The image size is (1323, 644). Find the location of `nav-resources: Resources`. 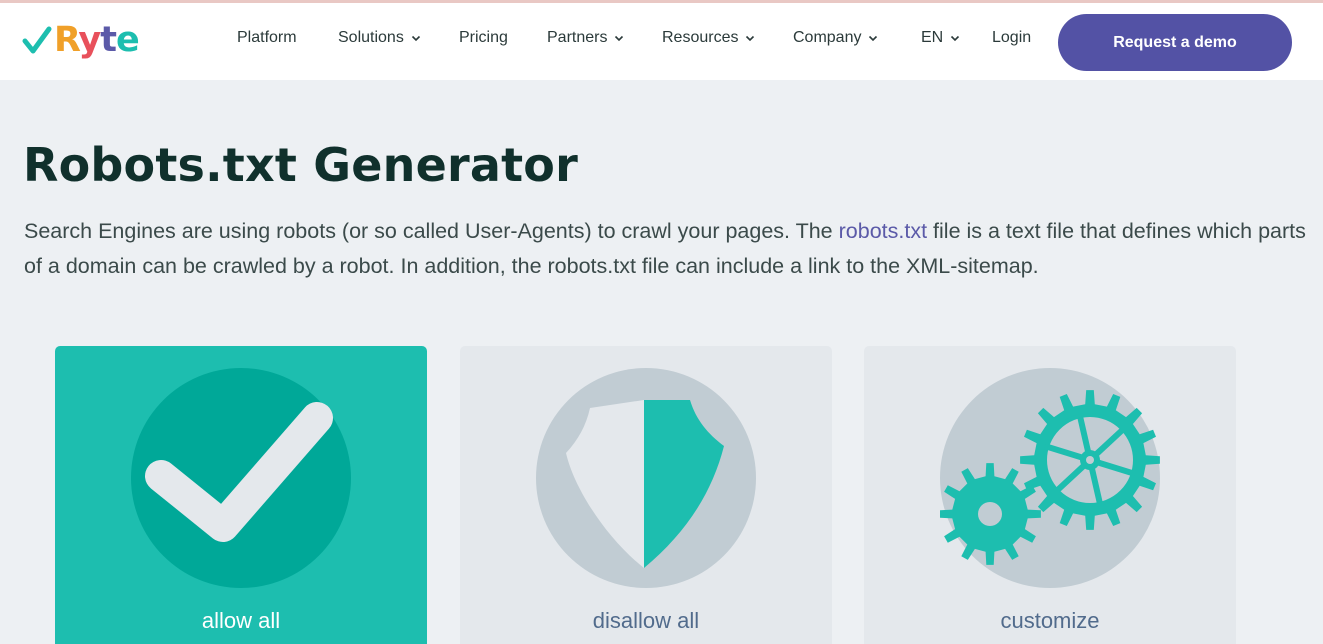

nav-resources: Resources is located at coordinates (708, 38).